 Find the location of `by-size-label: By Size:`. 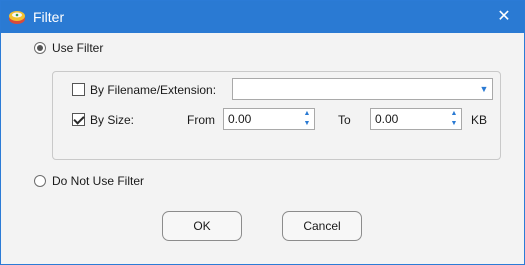

by-size-label: By Size: is located at coordinates (112, 120).